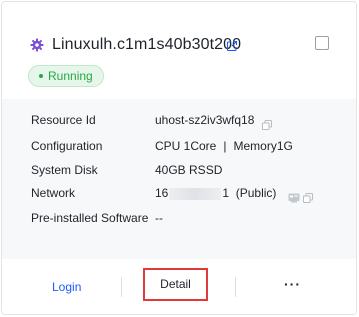  I want to click on copy-network-icon, so click(308, 196).